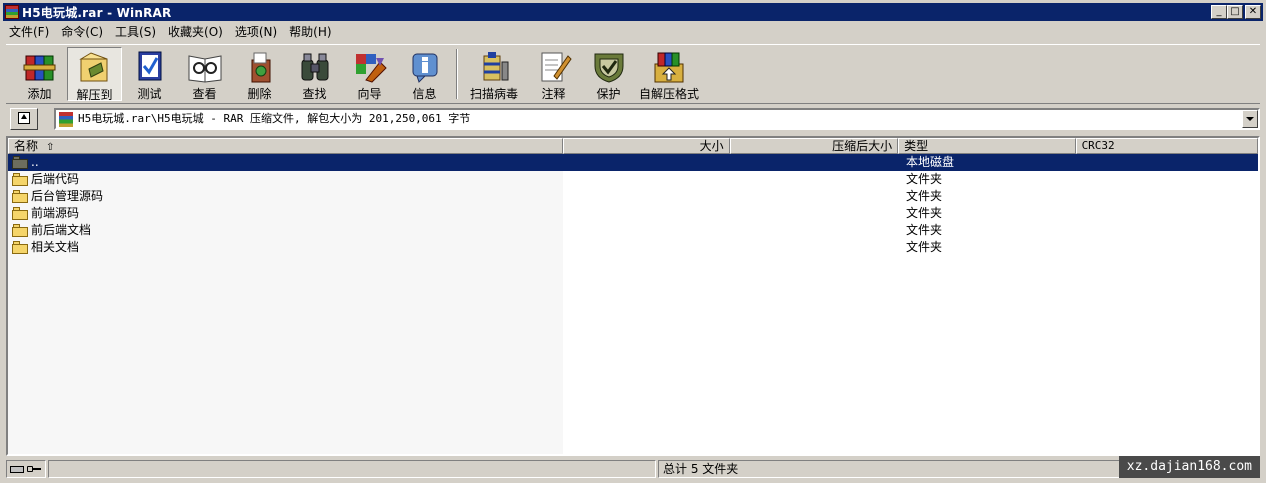  I want to click on find-button: 查找, so click(314, 74).